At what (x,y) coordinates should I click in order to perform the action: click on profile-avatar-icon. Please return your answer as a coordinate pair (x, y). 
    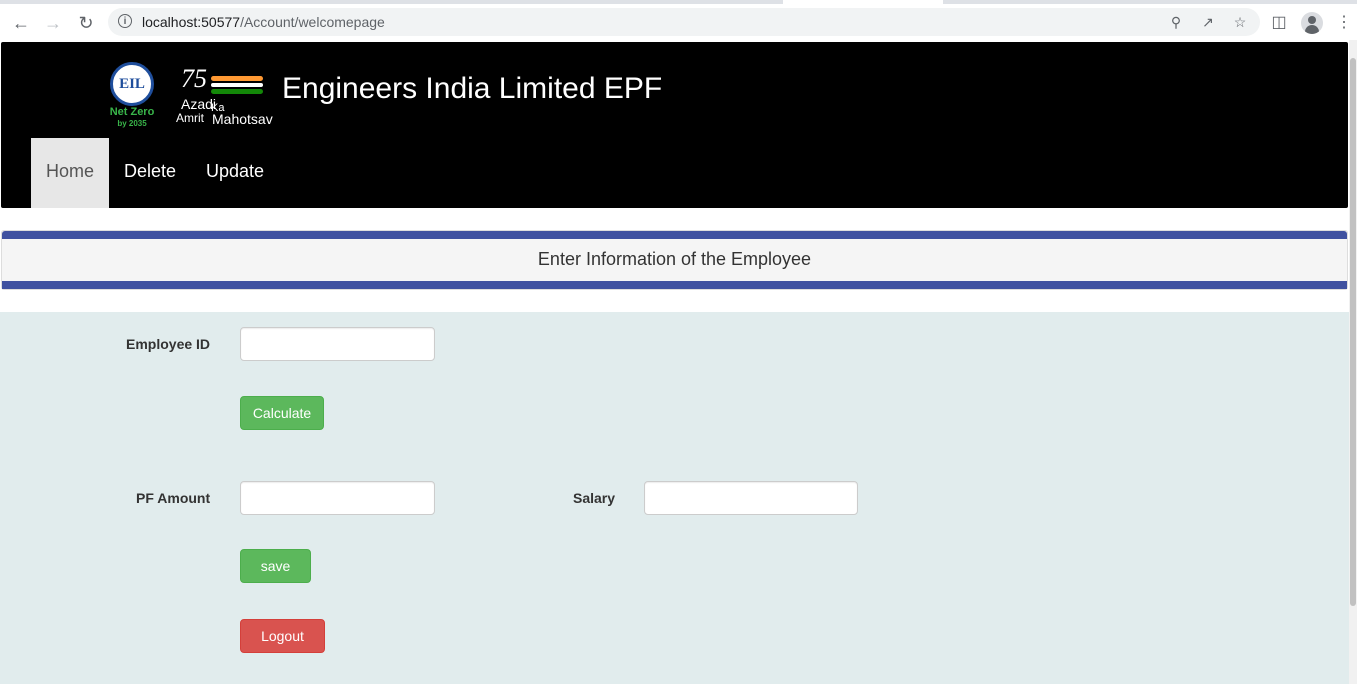
    Looking at the image, I should click on (1312, 23).